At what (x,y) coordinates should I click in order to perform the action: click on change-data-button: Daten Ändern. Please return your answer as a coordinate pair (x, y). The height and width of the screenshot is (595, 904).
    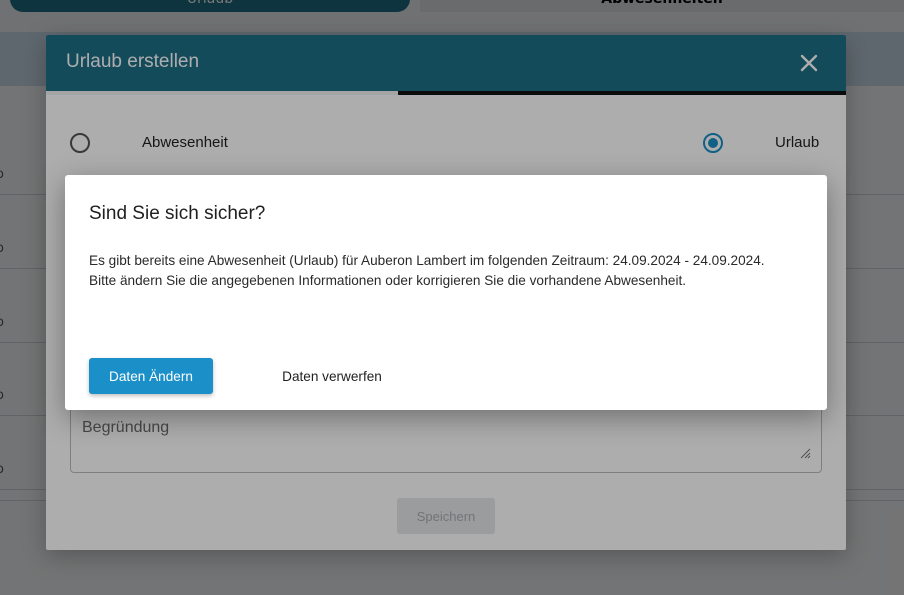
    Looking at the image, I should click on (151, 376).